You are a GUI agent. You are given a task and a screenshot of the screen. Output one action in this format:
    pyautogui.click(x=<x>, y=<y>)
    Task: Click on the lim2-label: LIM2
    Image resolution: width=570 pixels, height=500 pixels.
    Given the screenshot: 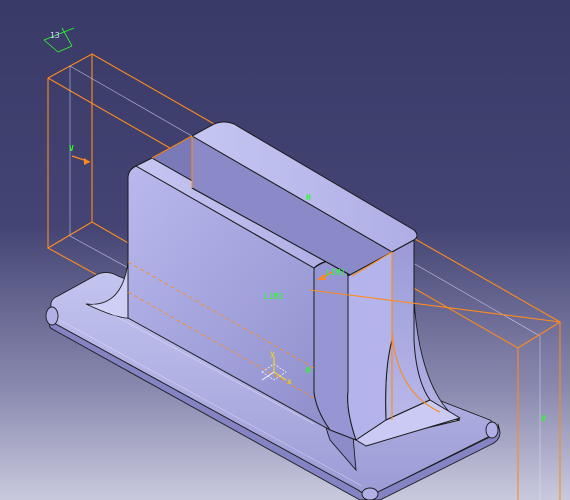 What is the action you would take?
    pyautogui.click(x=273, y=296)
    